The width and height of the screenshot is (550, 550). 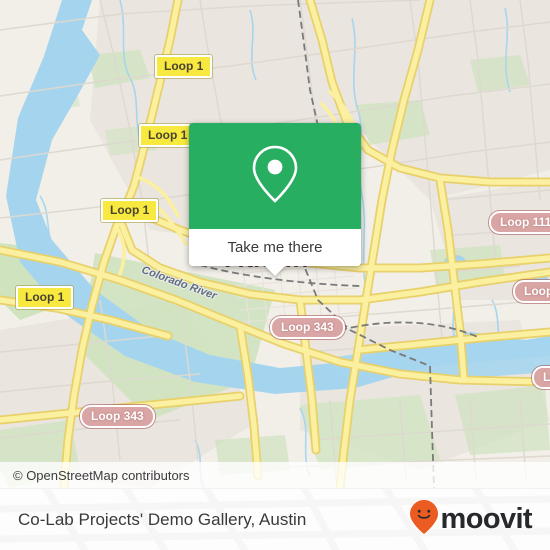 What do you see at coordinates (275, 270) in the screenshot?
I see `popup-pointer` at bounding box center [275, 270].